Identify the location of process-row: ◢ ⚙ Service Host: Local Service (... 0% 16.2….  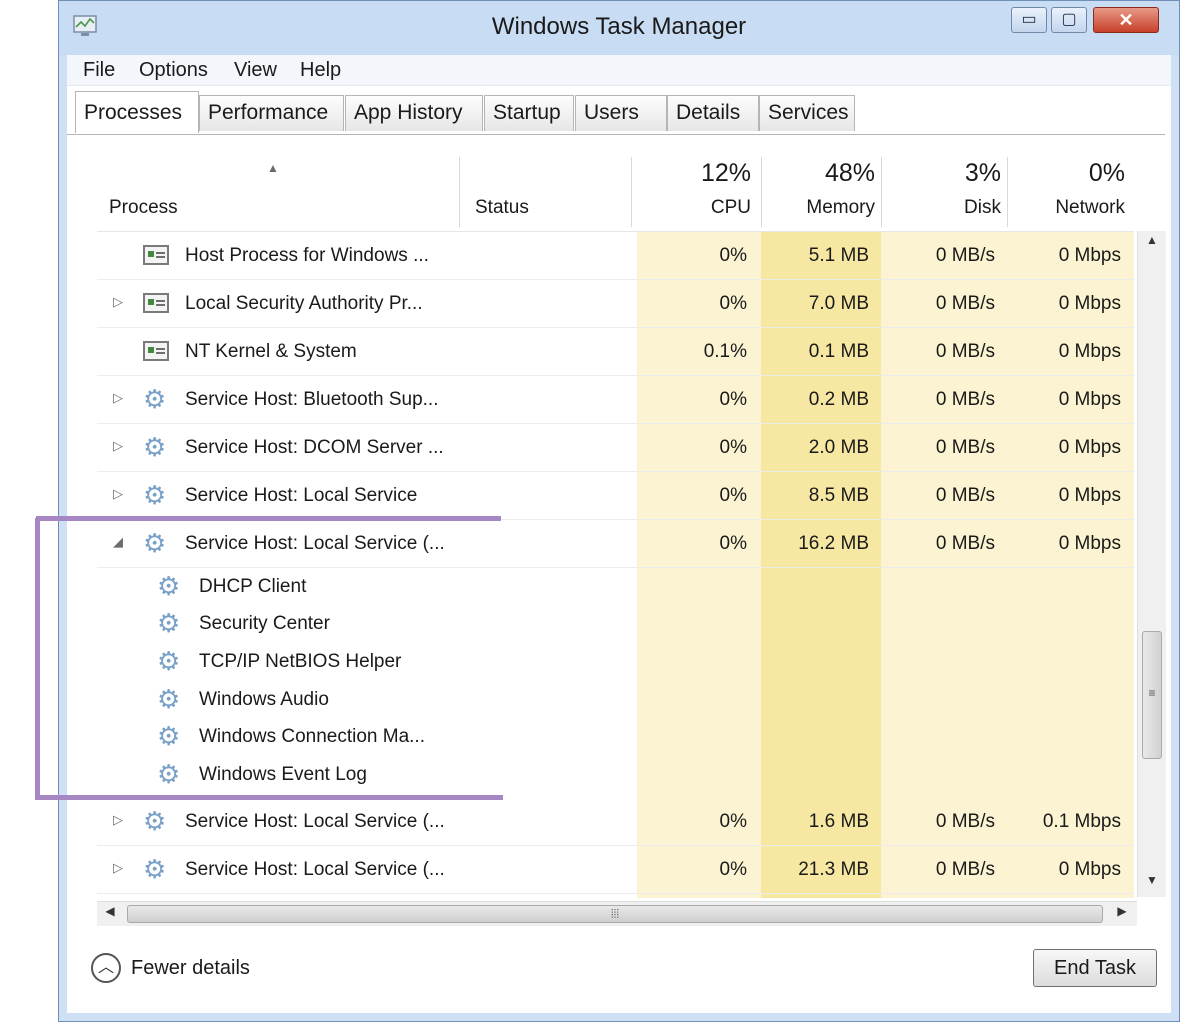
(615, 544).